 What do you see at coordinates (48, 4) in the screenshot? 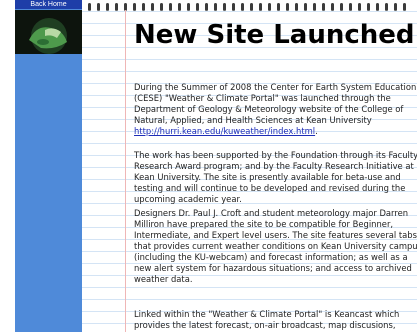
I see `back-home-button: Back Home` at bounding box center [48, 4].